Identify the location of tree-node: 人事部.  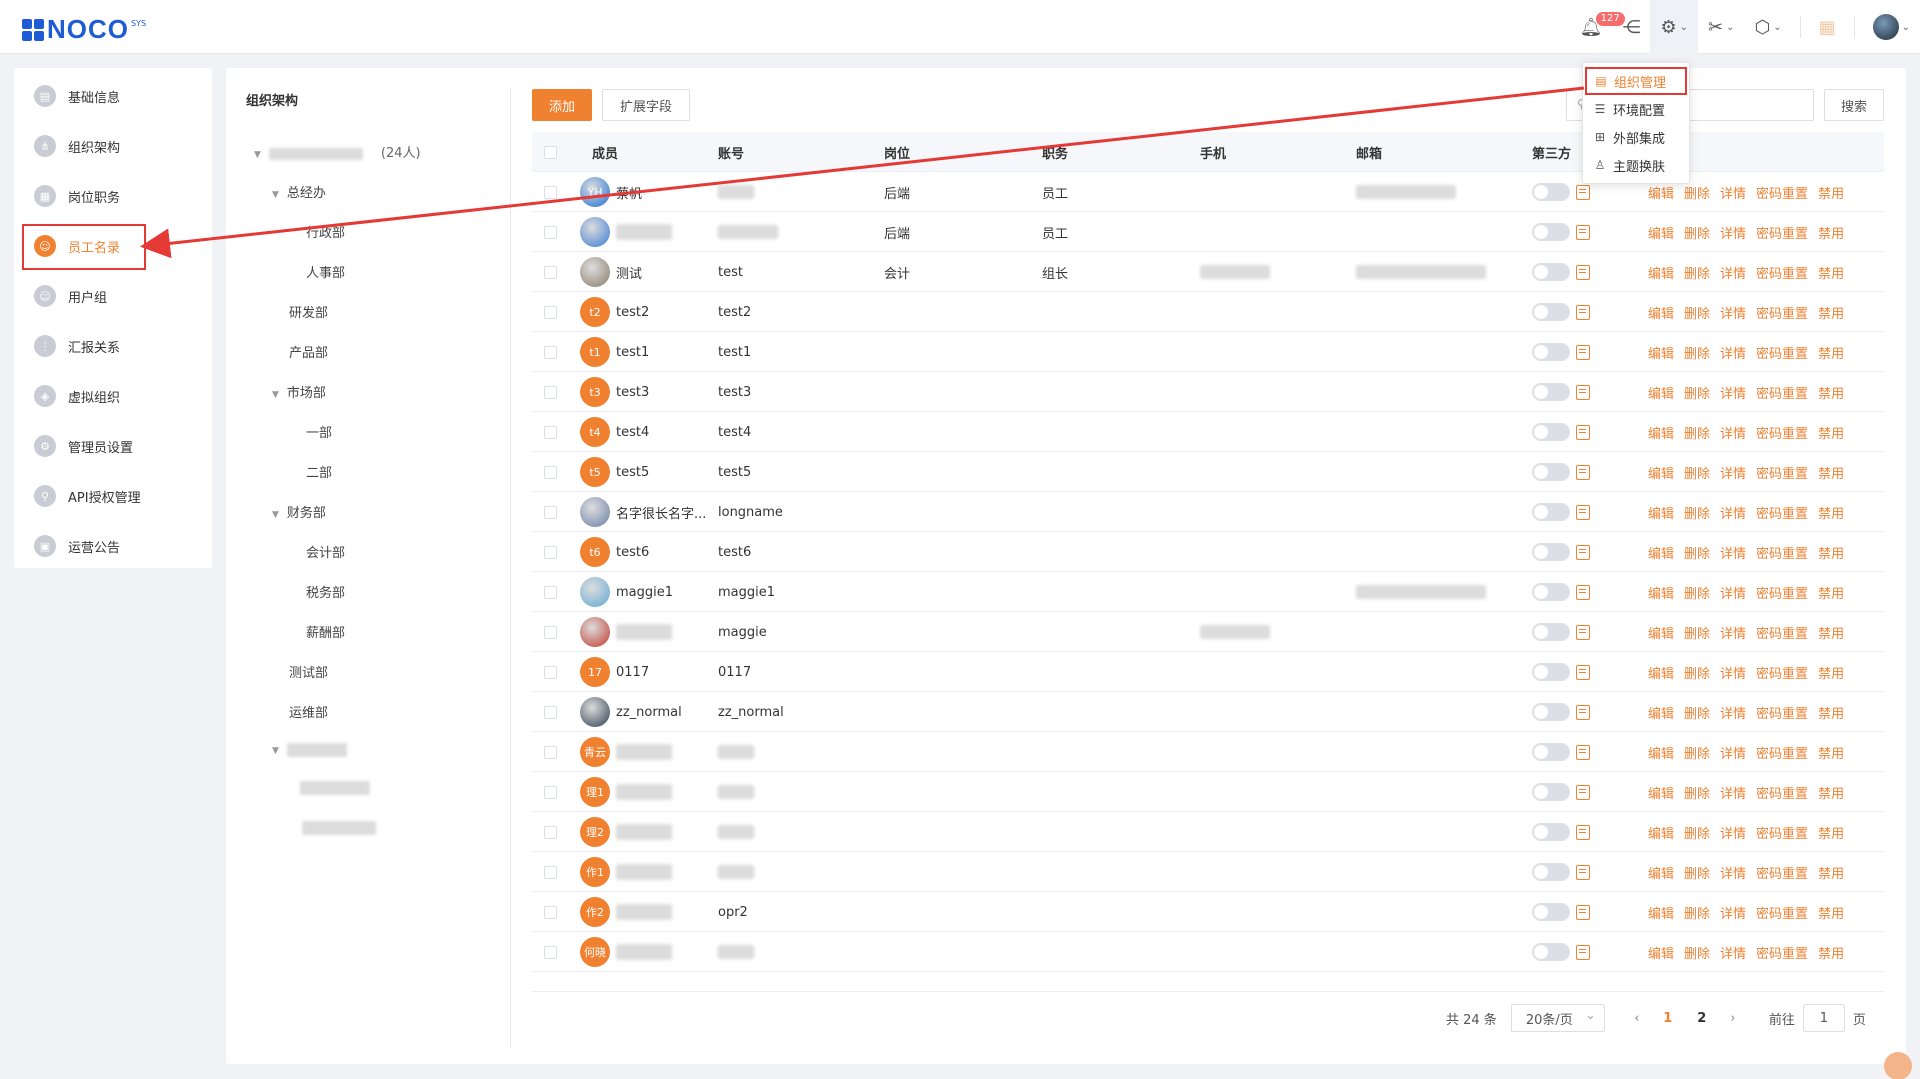
(325, 271).